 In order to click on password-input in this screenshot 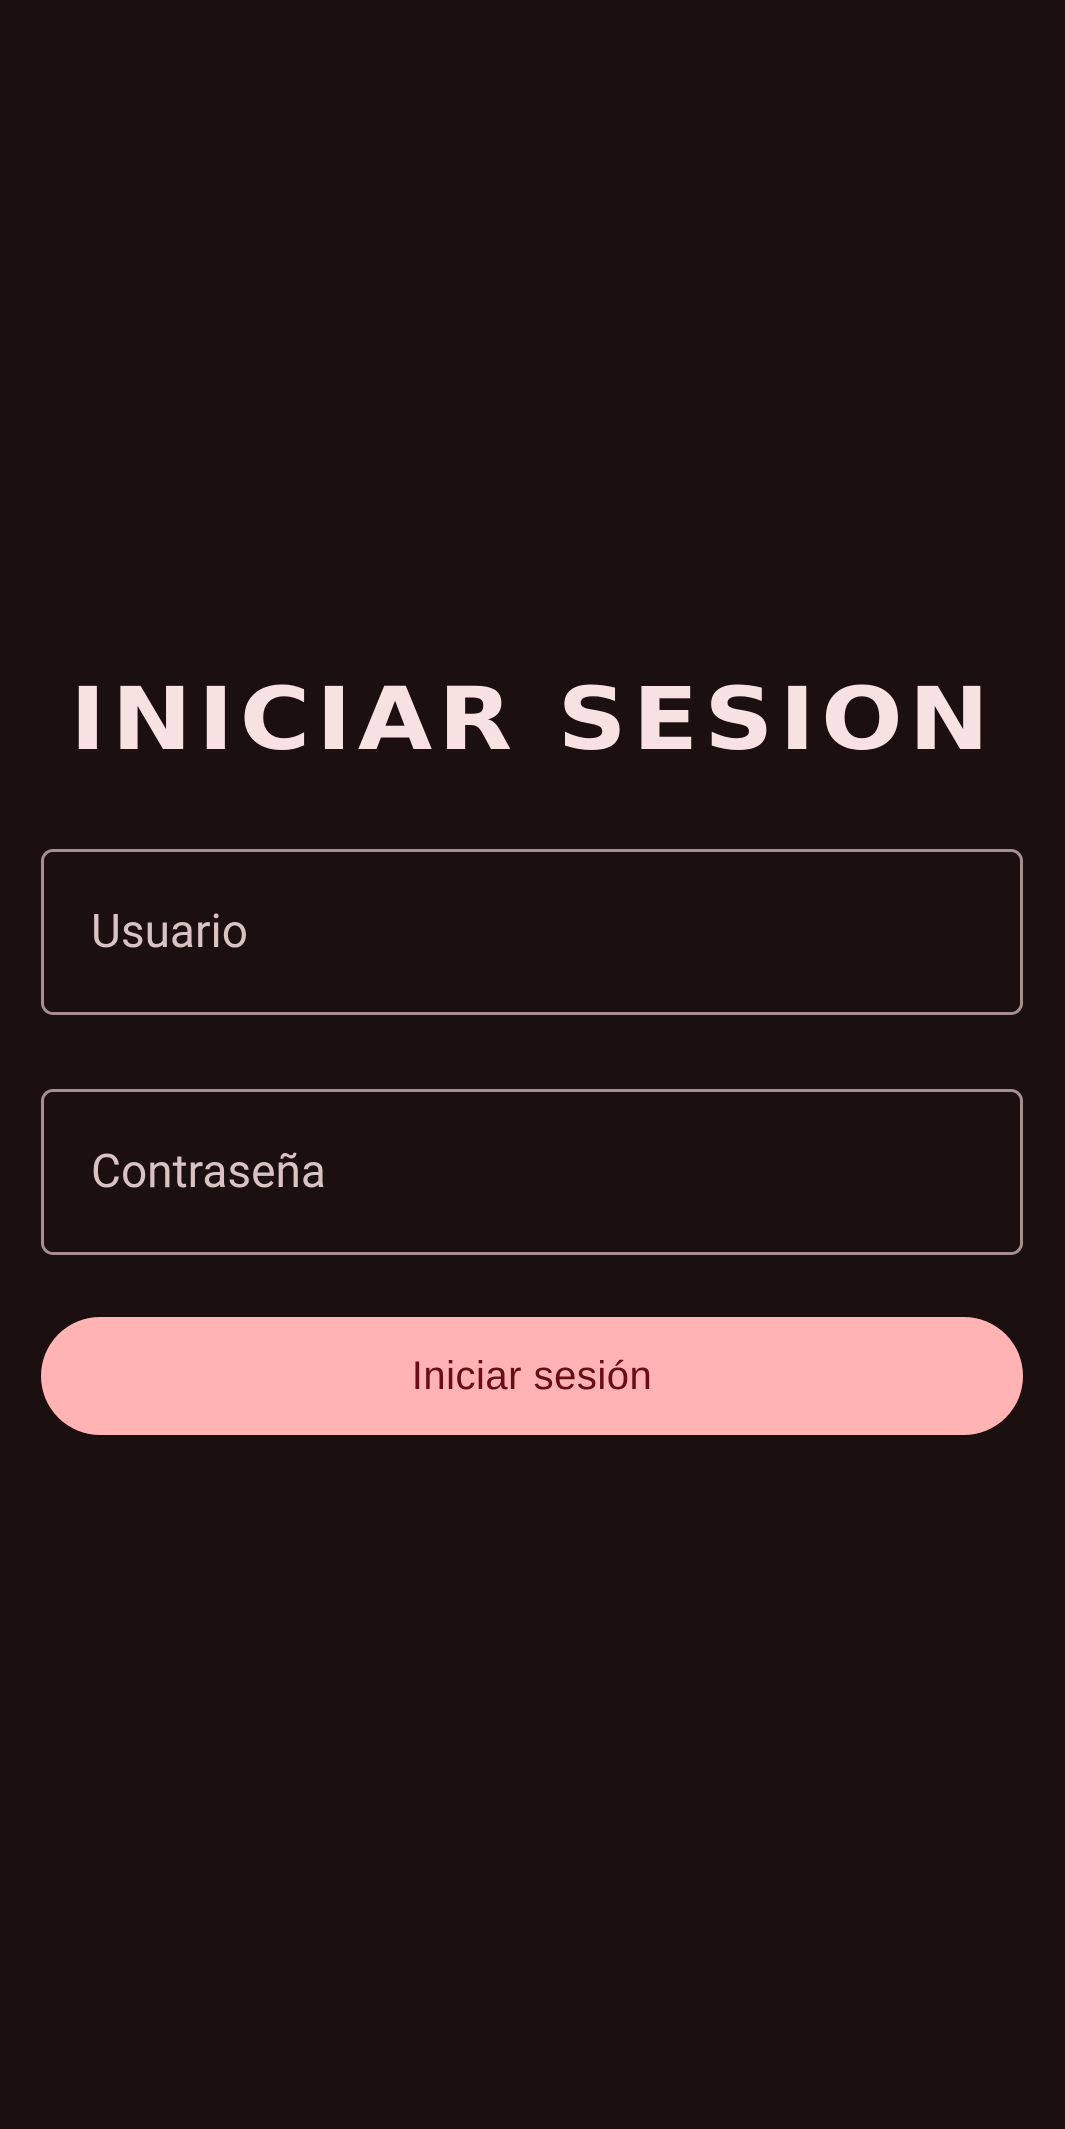, I will do `click(532, 1172)`.